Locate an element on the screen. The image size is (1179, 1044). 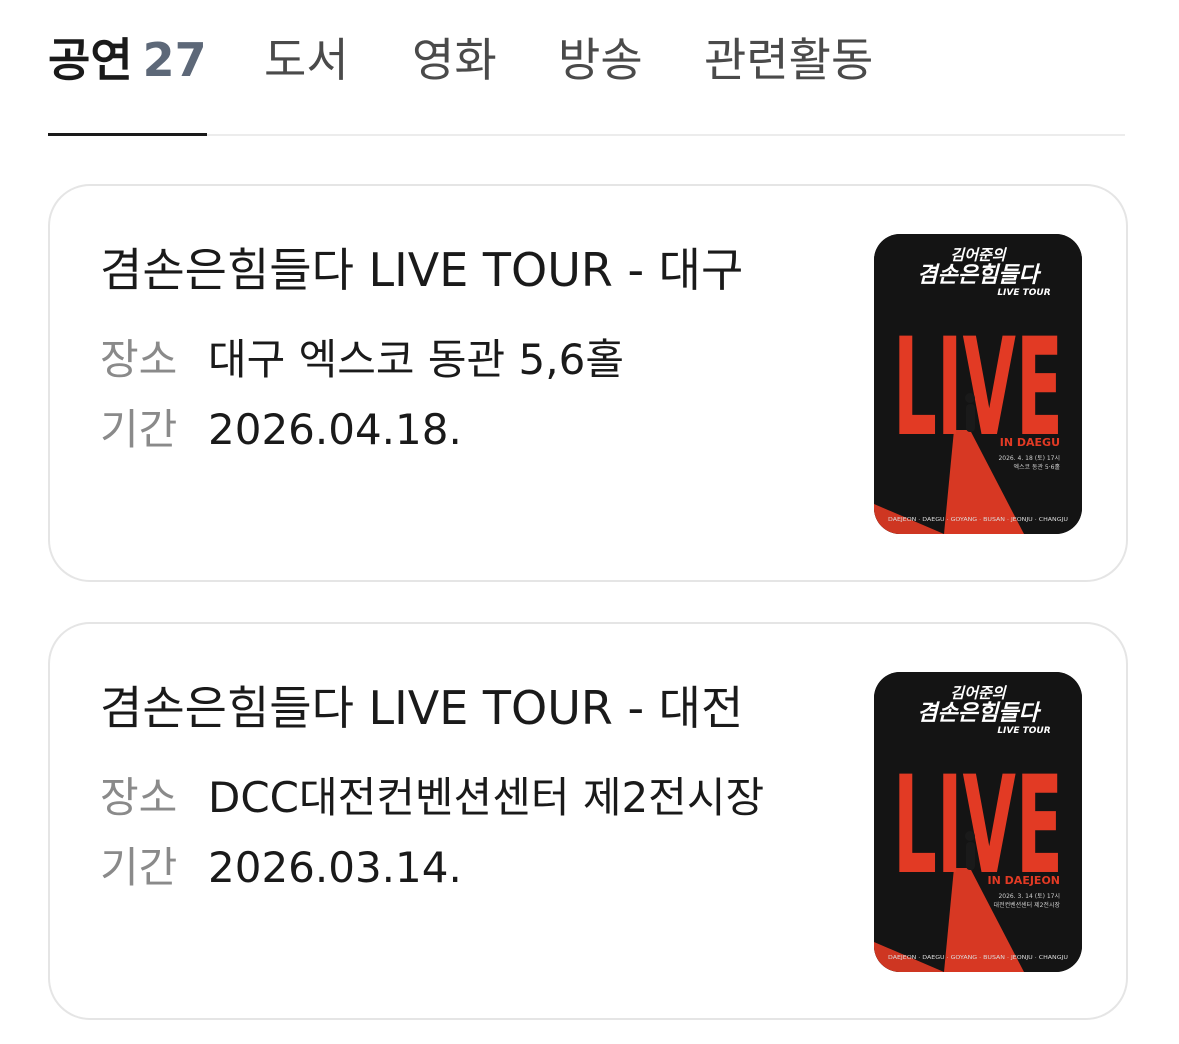
tab-label: 공연 is located at coordinates (90, 60).